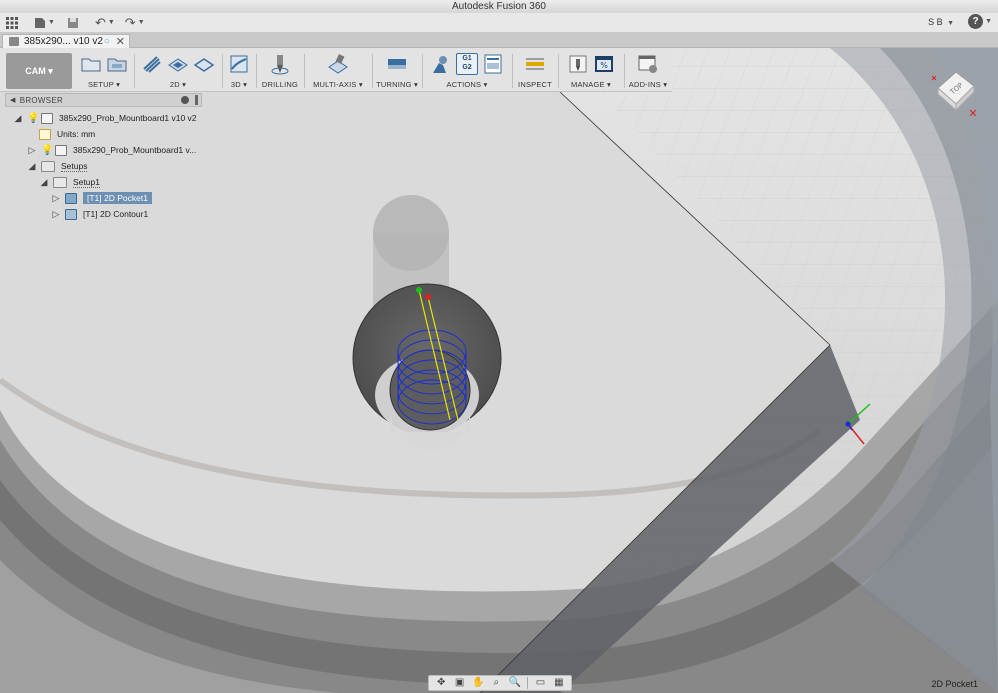  I want to click on browser-title: BROWSER, so click(41, 100).